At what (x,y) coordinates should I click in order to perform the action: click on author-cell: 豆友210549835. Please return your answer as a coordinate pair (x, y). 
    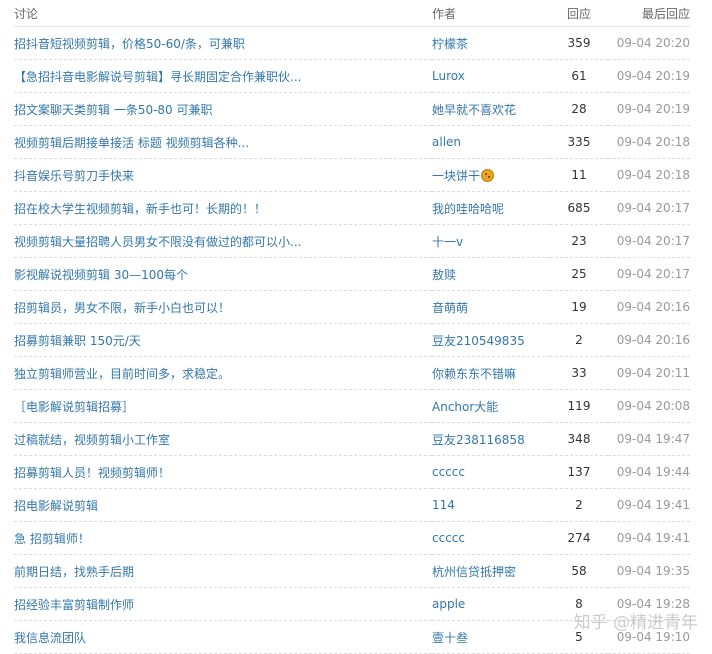
    Looking at the image, I should click on (491, 340).